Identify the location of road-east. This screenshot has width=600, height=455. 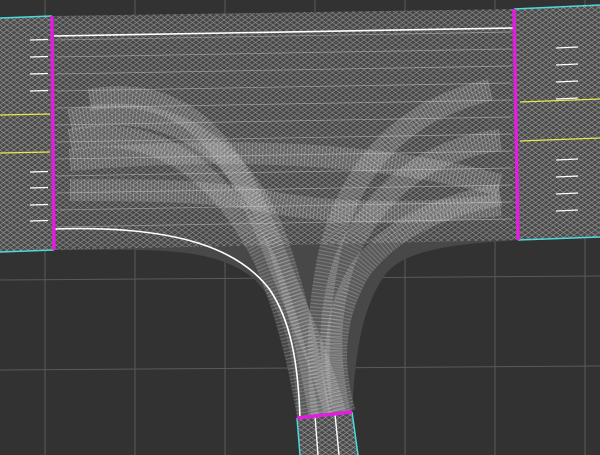
(556, 122).